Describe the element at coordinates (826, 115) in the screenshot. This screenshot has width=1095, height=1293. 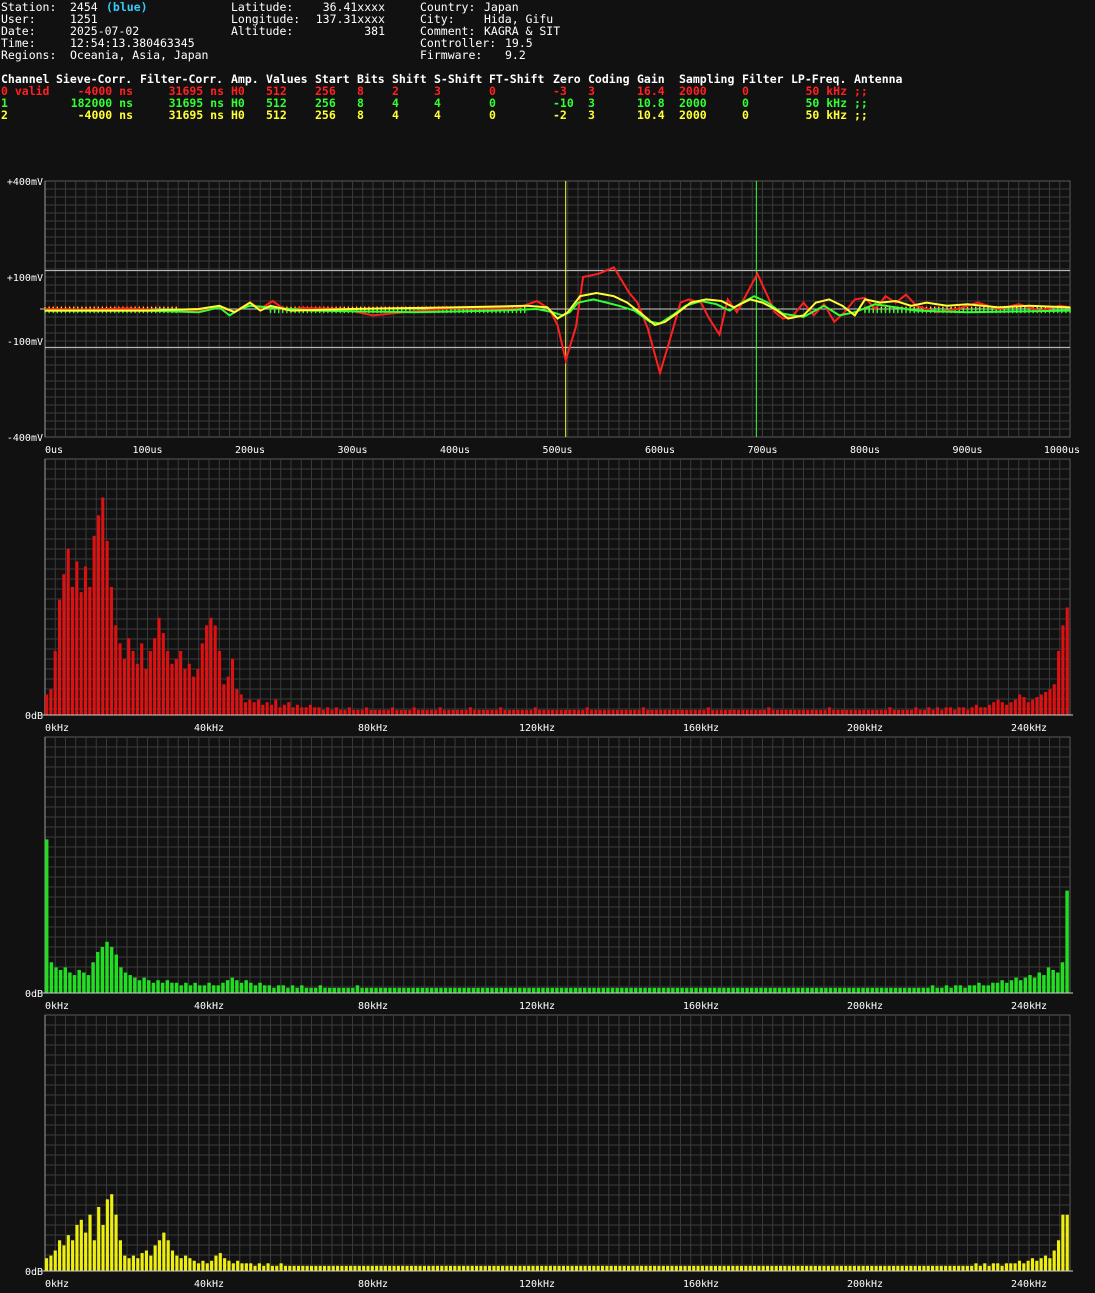
I see `table-cell: 50 kHz` at that location.